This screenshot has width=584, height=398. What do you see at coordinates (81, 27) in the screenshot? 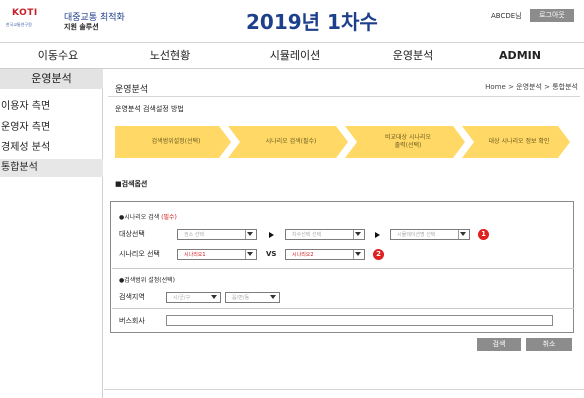
I see `logo-subtitle: 지원 솔루션` at bounding box center [81, 27].